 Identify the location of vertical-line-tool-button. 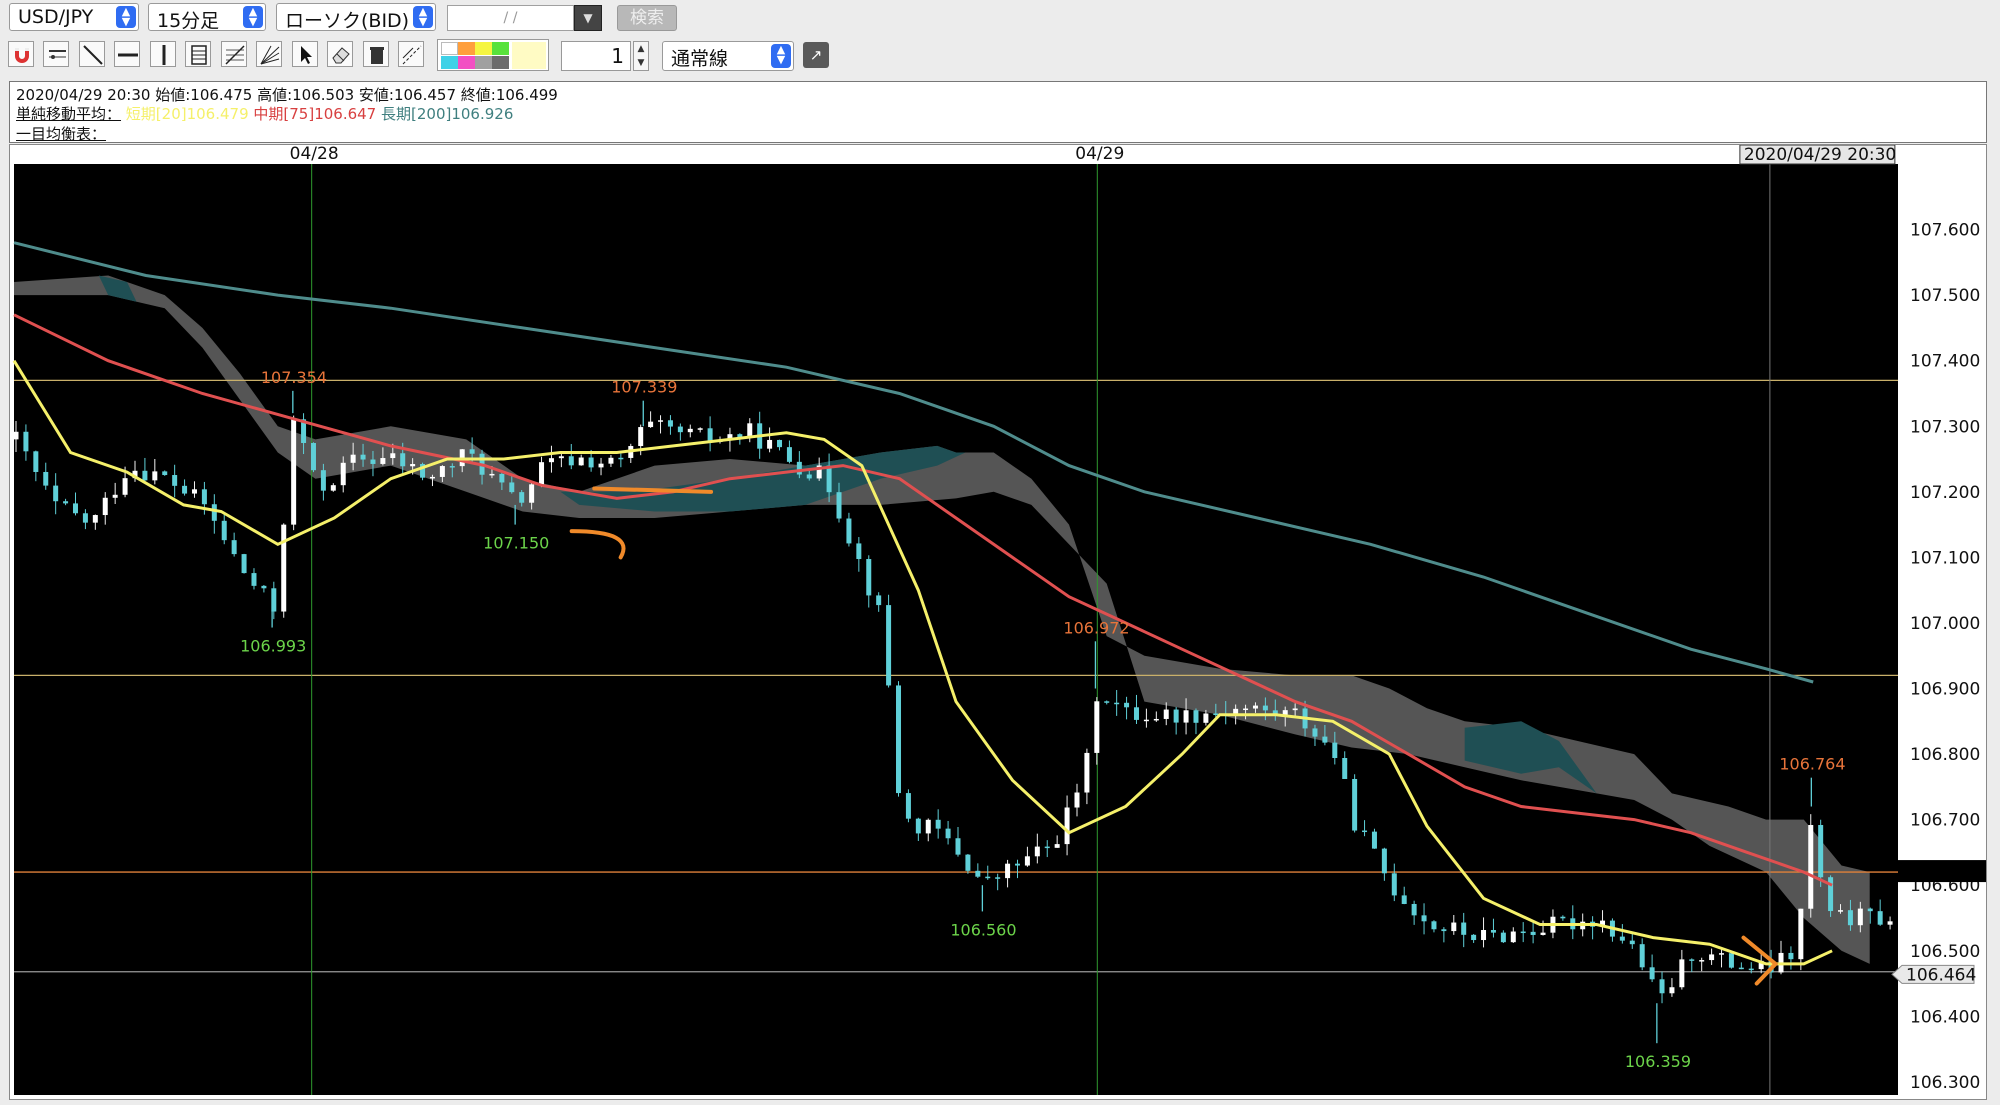
(163, 54).